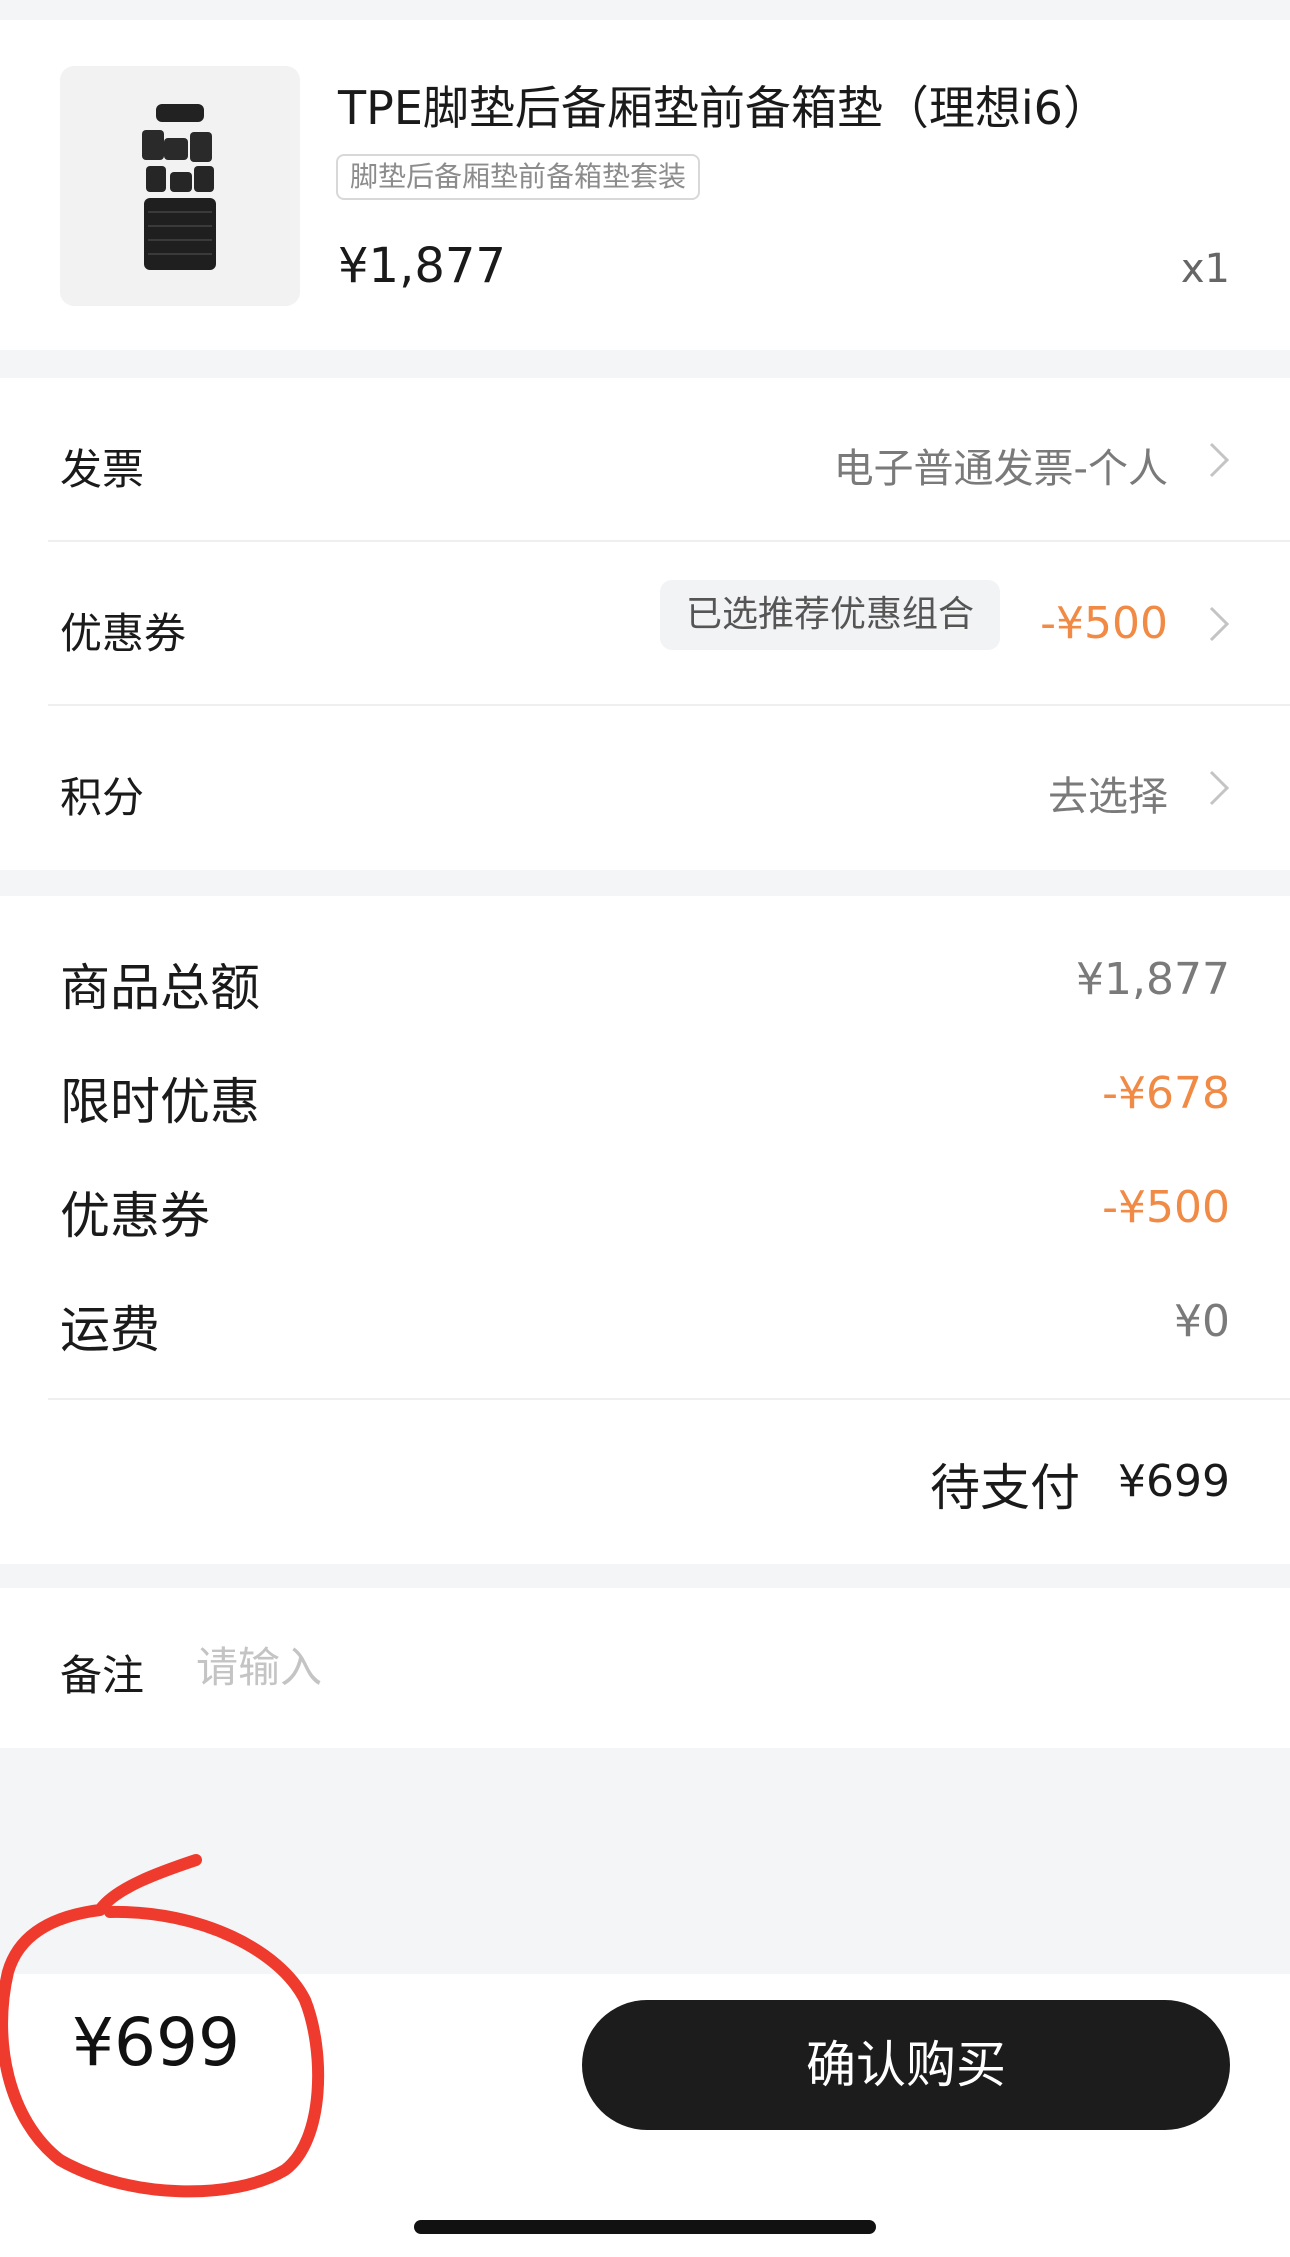 This screenshot has width=1290, height=2257. What do you see at coordinates (518, 177) in the screenshot?
I see `product-spec-tag: 脚垫后备厢垫前备箱垫套装` at bounding box center [518, 177].